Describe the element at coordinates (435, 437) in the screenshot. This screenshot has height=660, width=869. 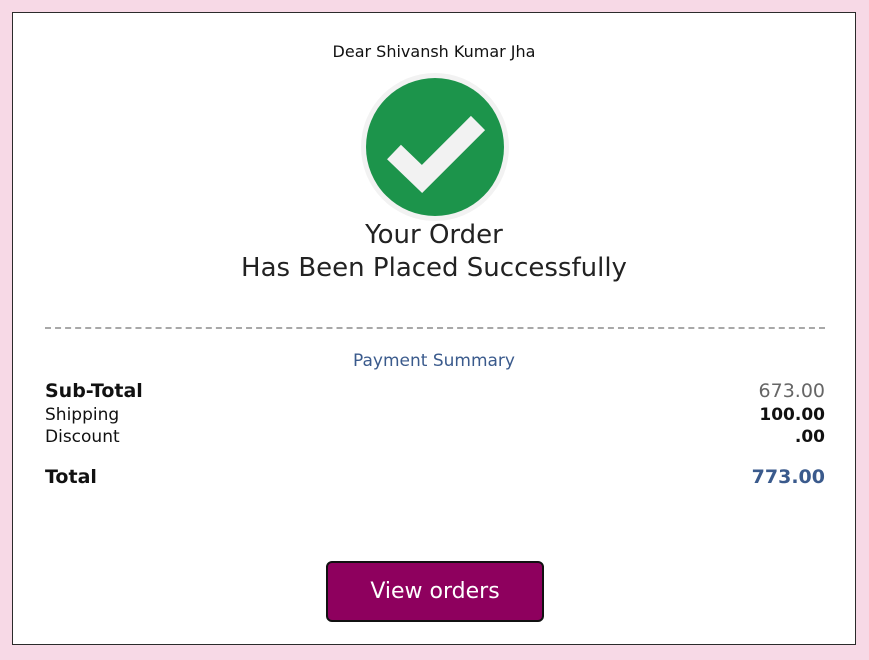
I see `discount-row: Discount .00` at that location.